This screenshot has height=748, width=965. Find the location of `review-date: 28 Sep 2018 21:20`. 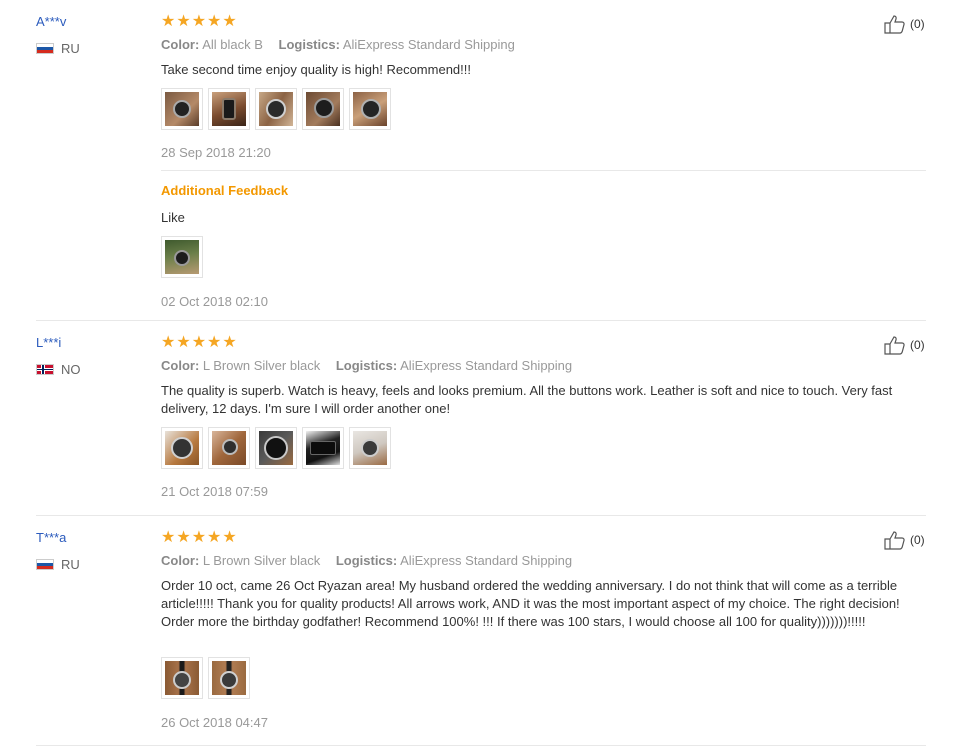

review-date: 28 Sep 2018 21:20 is located at coordinates (216, 152).